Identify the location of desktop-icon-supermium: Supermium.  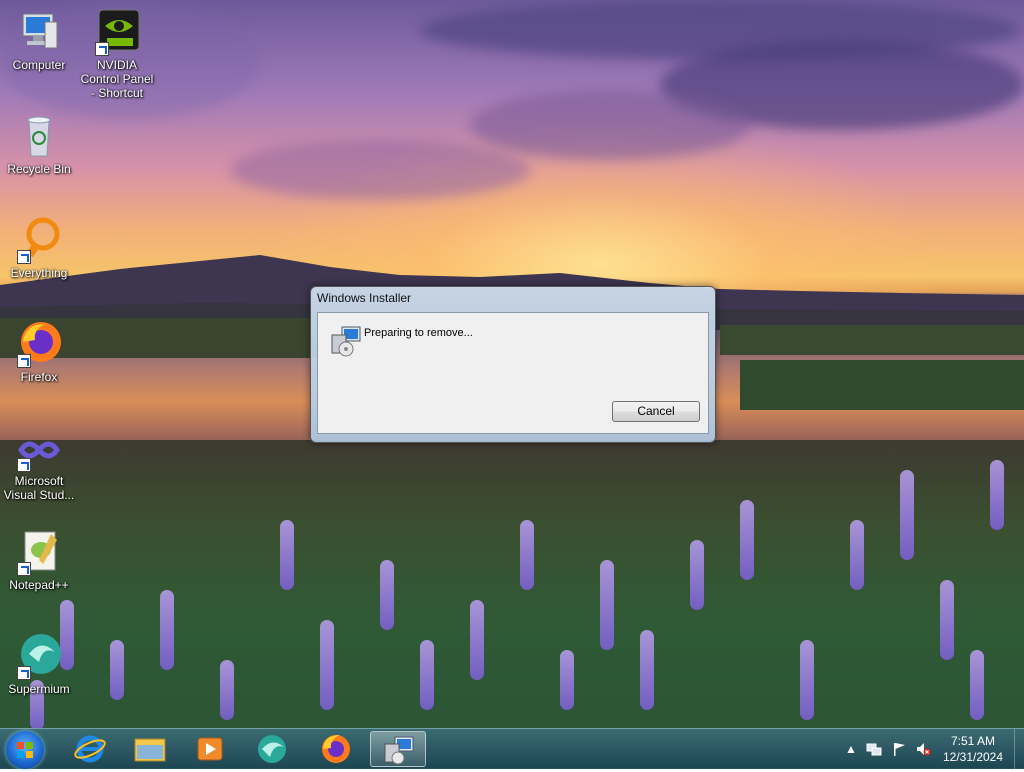
(39, 664).